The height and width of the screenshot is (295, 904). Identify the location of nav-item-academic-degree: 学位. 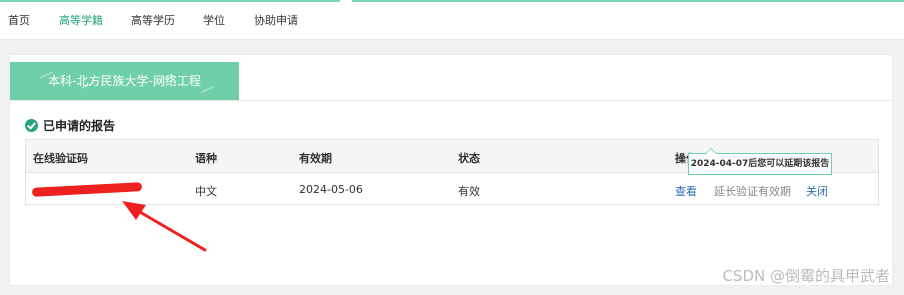
(214, 20).